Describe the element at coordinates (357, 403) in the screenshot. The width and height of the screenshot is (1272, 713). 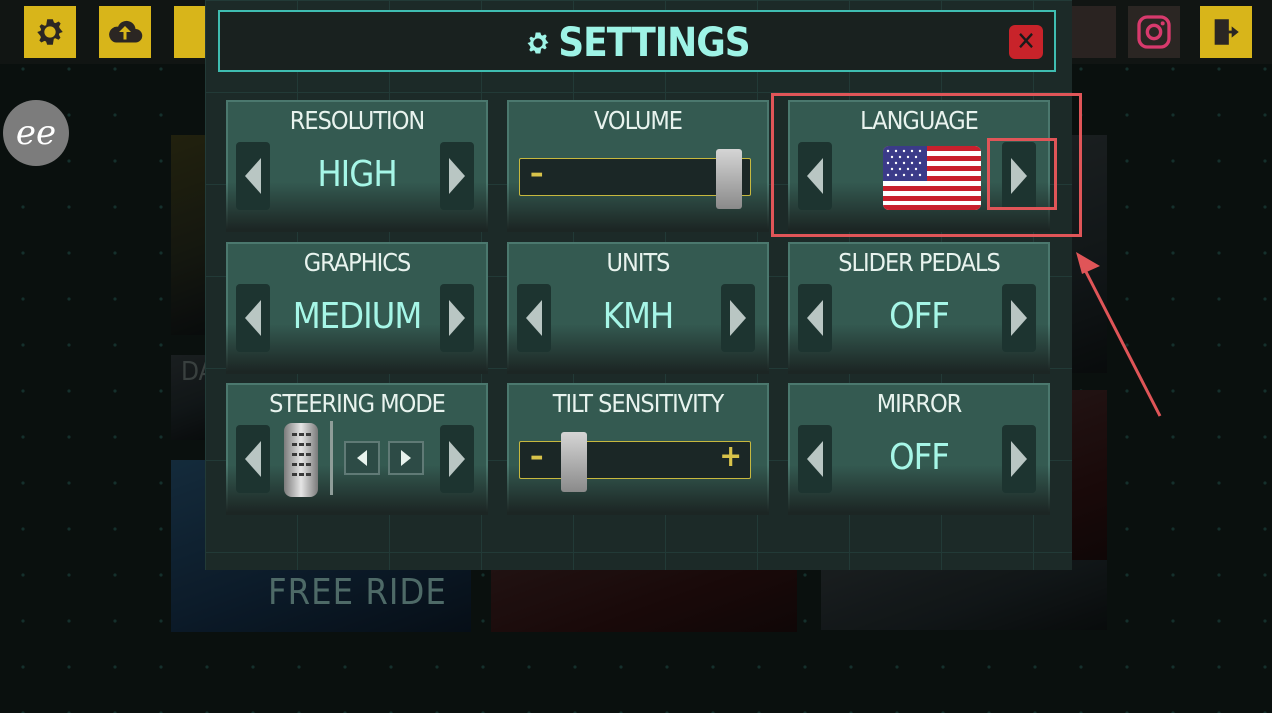
I see `tile-label: STEERING MODE` at that location.